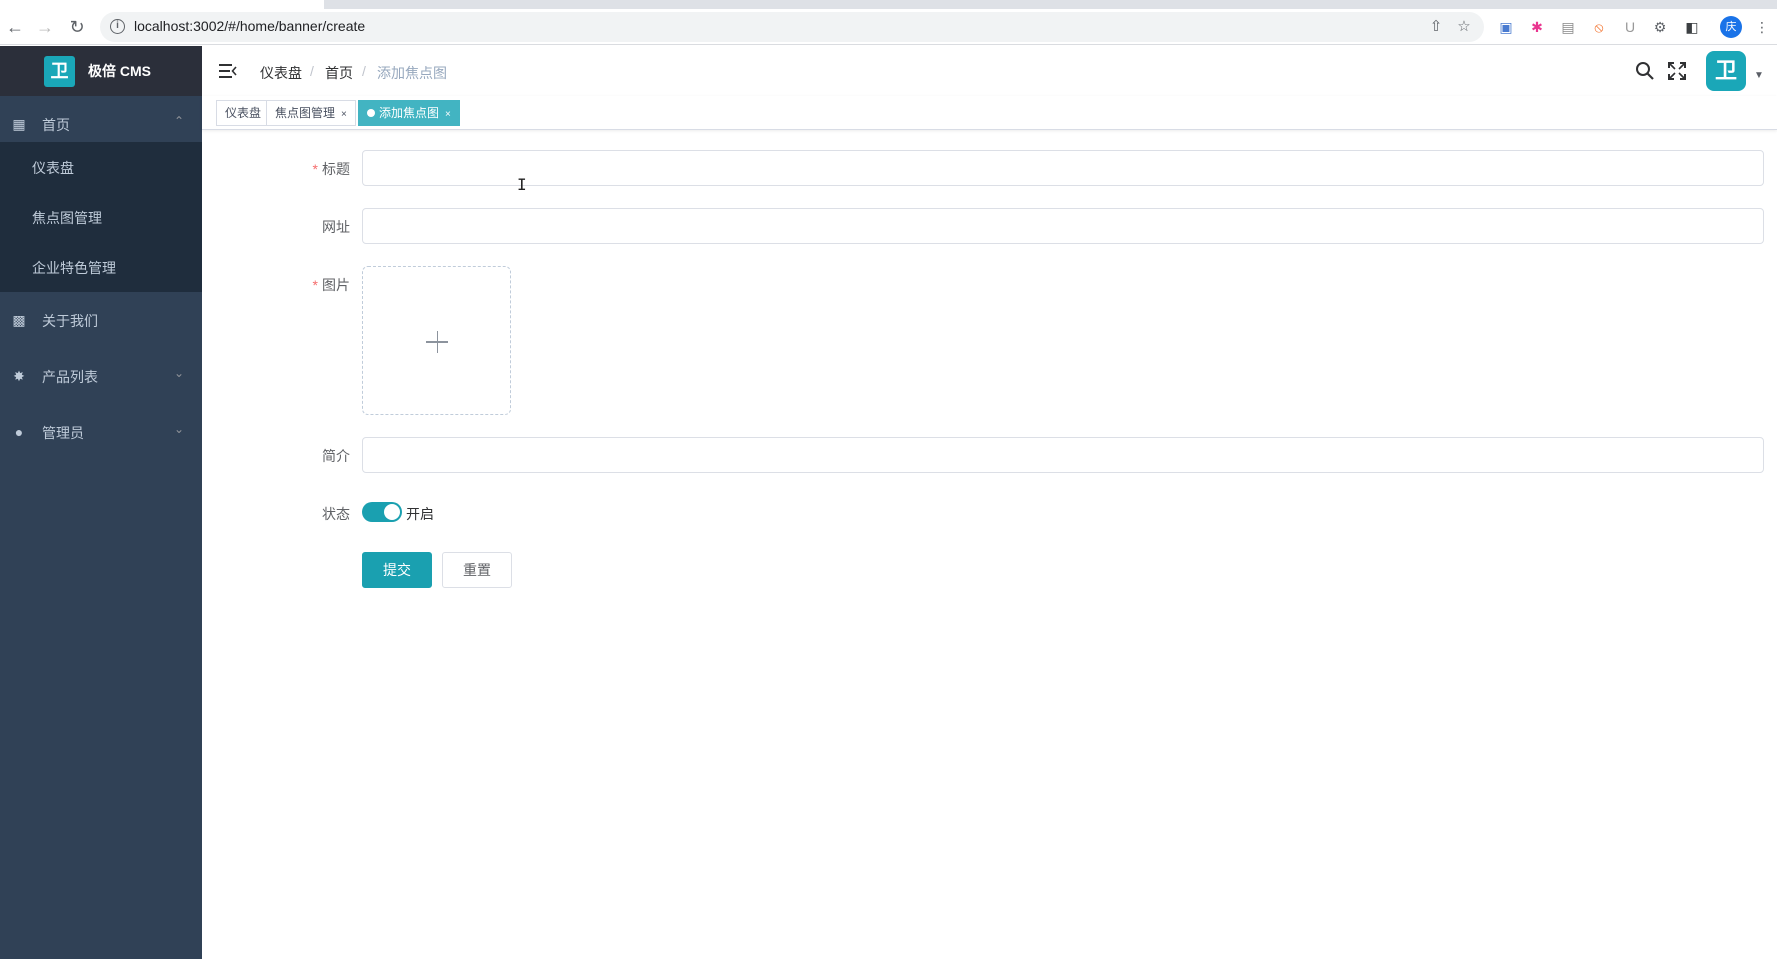  I want to click on switch-knob, so click(392, 512).